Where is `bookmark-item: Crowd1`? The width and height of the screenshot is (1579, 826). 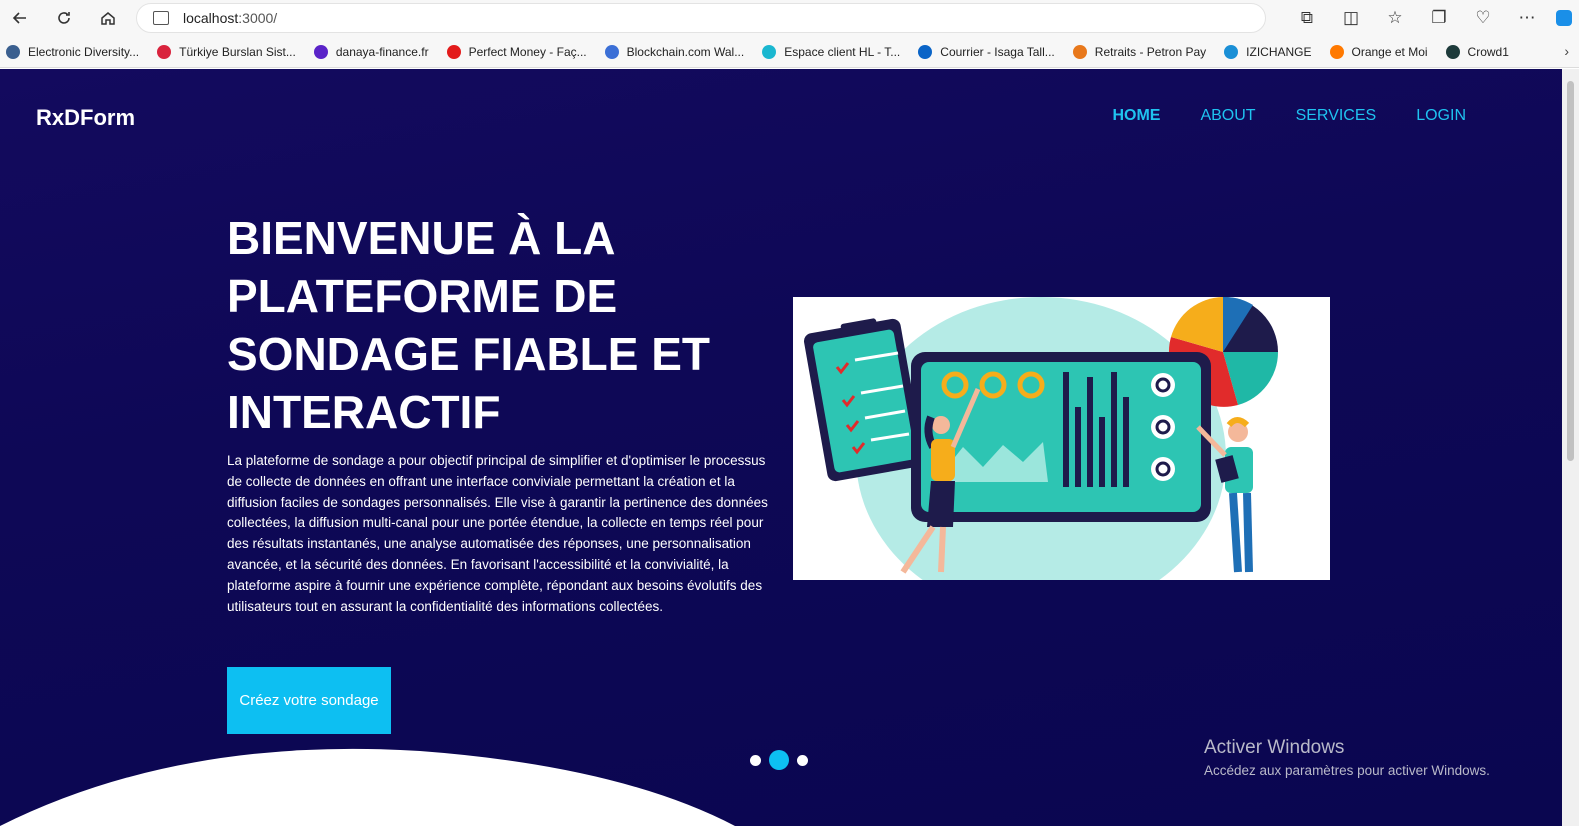
bookmark-item: Crowd1 is located at coordinates (1477, 51).